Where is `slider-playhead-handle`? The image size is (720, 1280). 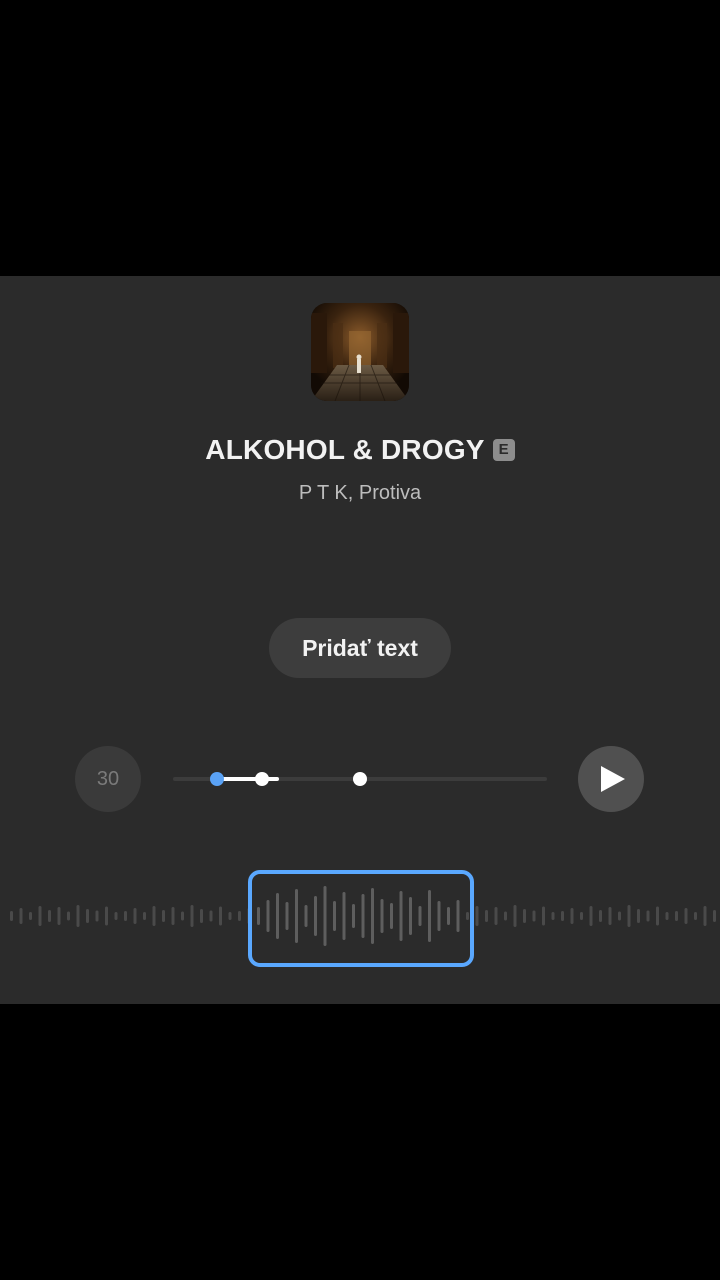
slider-playhead-handle is located at coordinates (262, 779).